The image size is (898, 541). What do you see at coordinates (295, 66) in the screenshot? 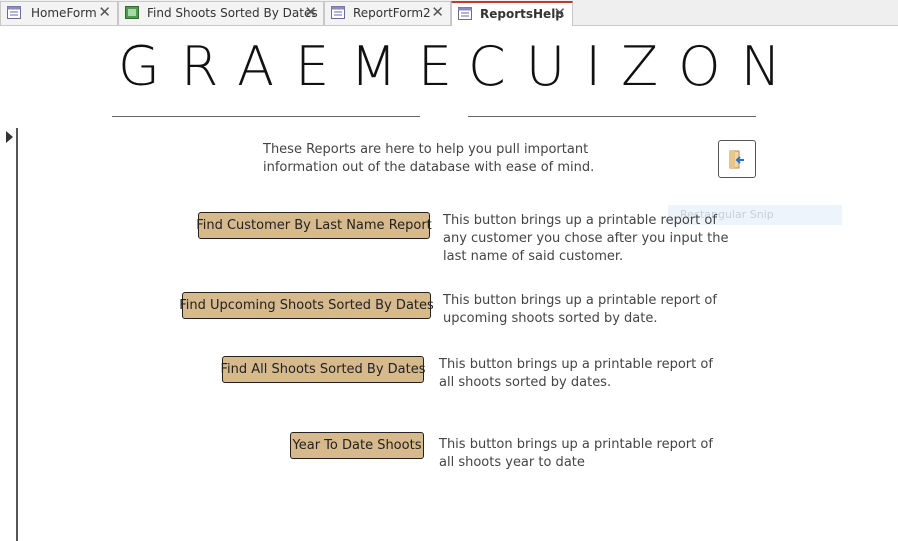
I see `title-first-name: GRAEME` at bounding box center [295, 66].